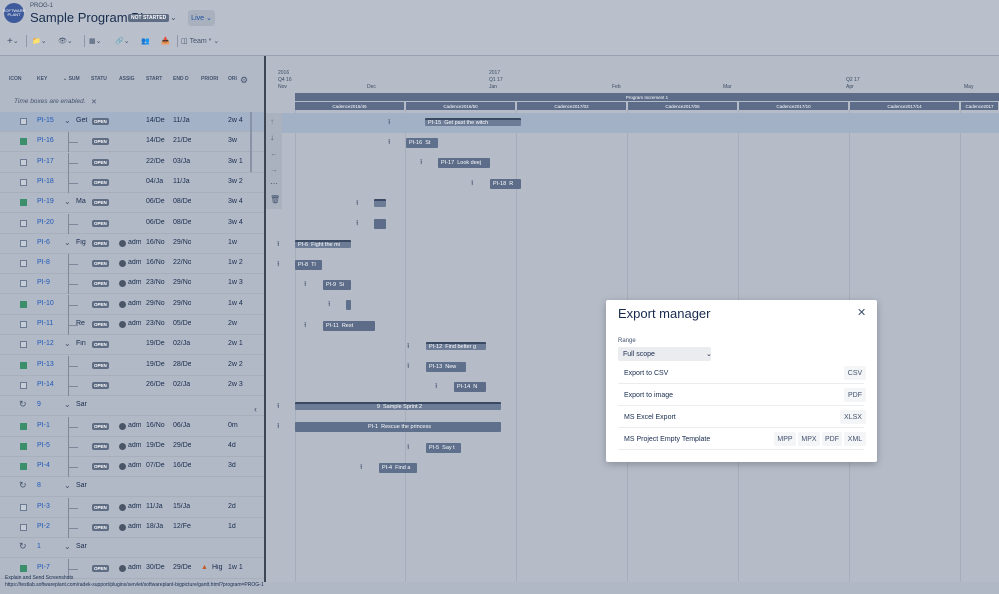 This screenshot has height=594, width=999. What do you see at coordinates (855, 439) in the screenshot?
I see `export-xml-button: XML` at bounding box center [855, 439].